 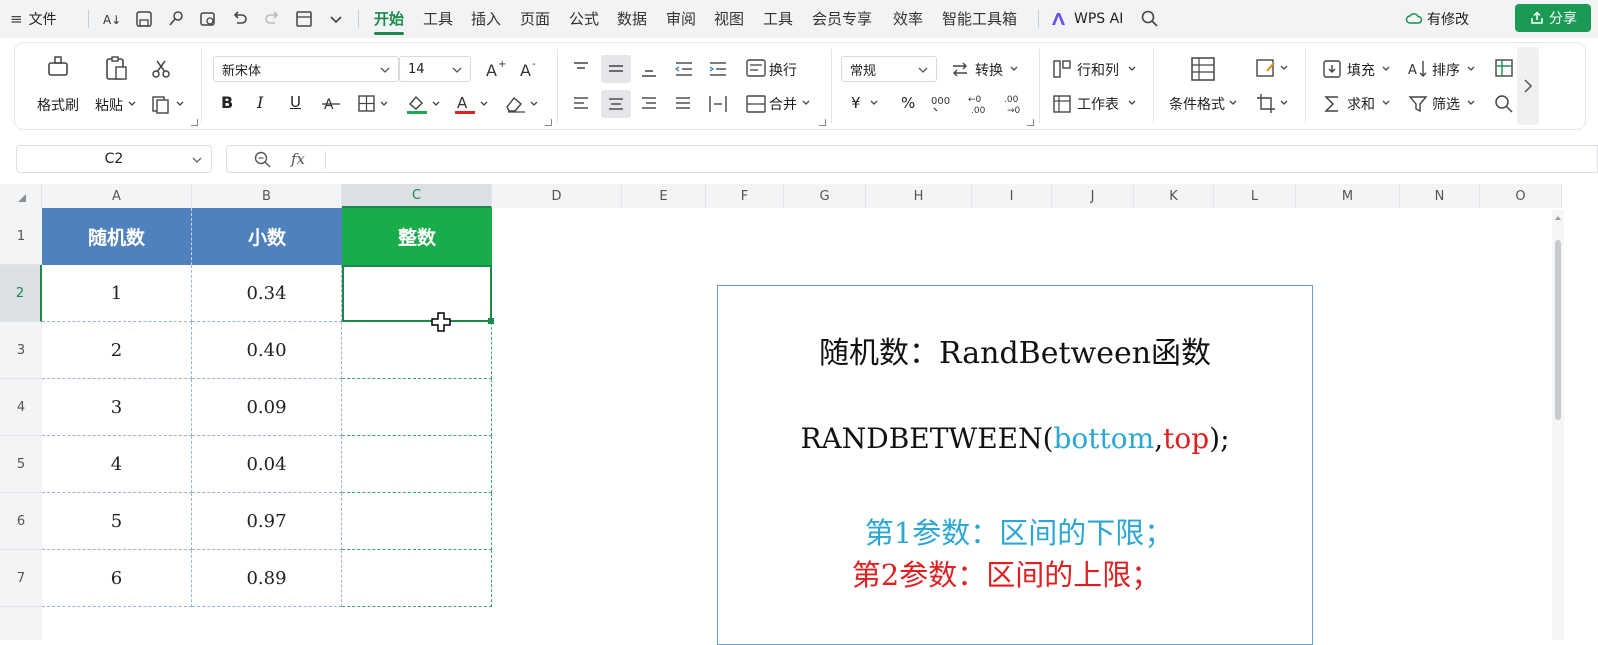 What do you see at coordinates (523, 104) in the screenshot?
I see `clear-format-icon` at bounding box center [523, 104].